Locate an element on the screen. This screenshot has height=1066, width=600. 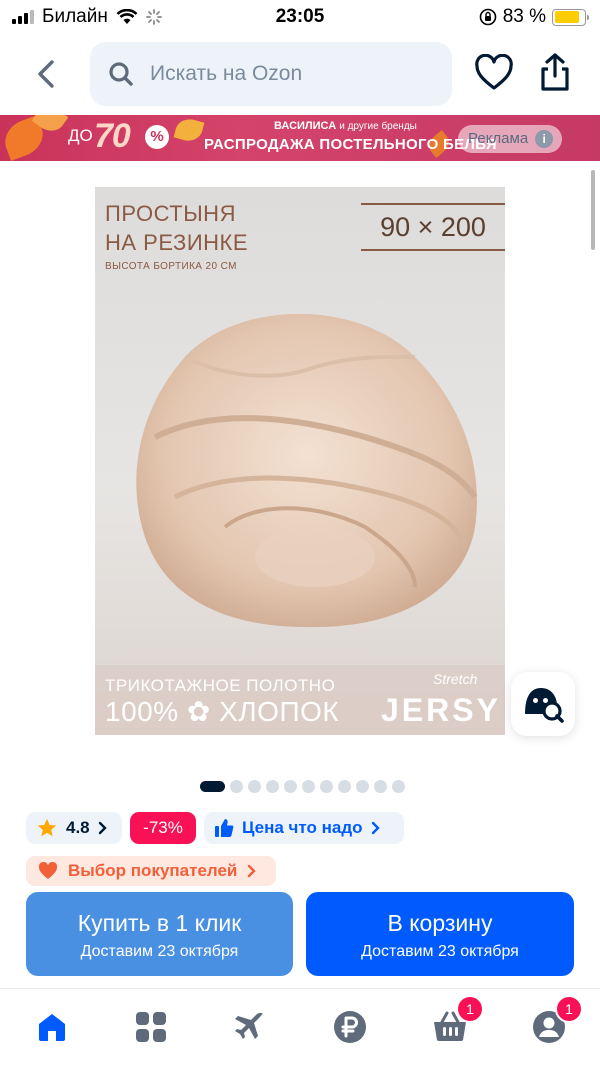
bottom-navigation: 1 1 is located at coordinates (300, 1027).